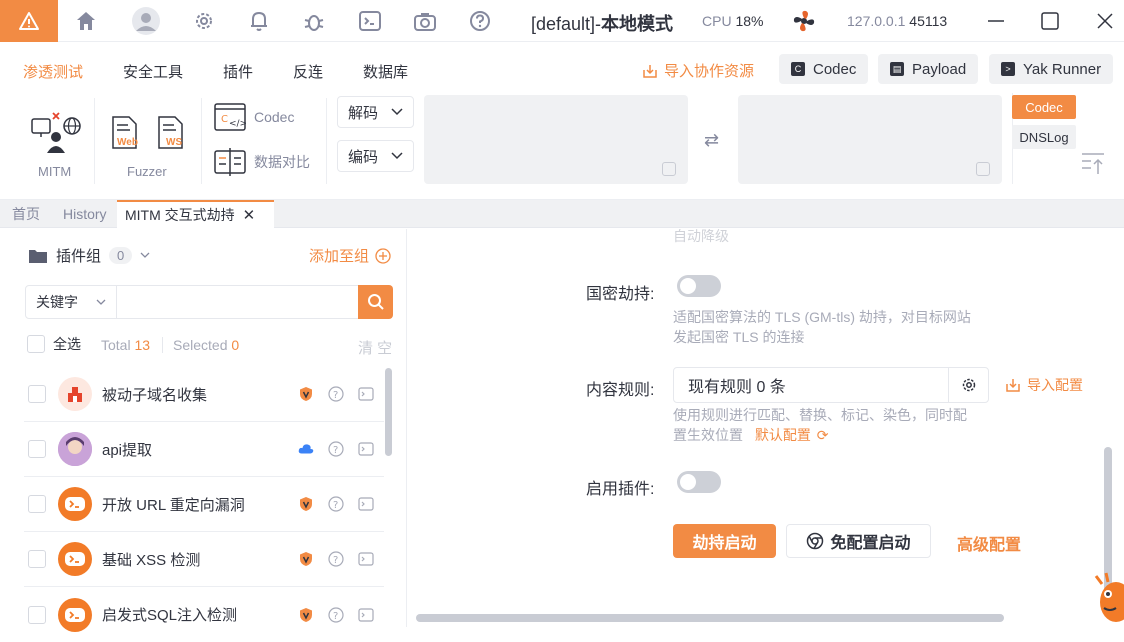 This screenshot has width=1124, height=642. I want to click on add-to-group-link: 添加至组, so click(350, 255).